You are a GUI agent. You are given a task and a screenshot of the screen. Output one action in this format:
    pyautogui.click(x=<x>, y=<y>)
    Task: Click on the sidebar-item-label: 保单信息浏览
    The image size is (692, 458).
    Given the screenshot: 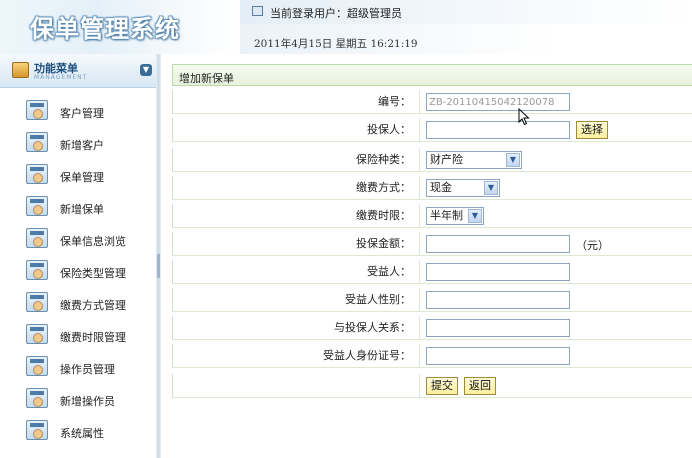 What is the action you would take?
    pyautogui.click(x=93, y=241)
    